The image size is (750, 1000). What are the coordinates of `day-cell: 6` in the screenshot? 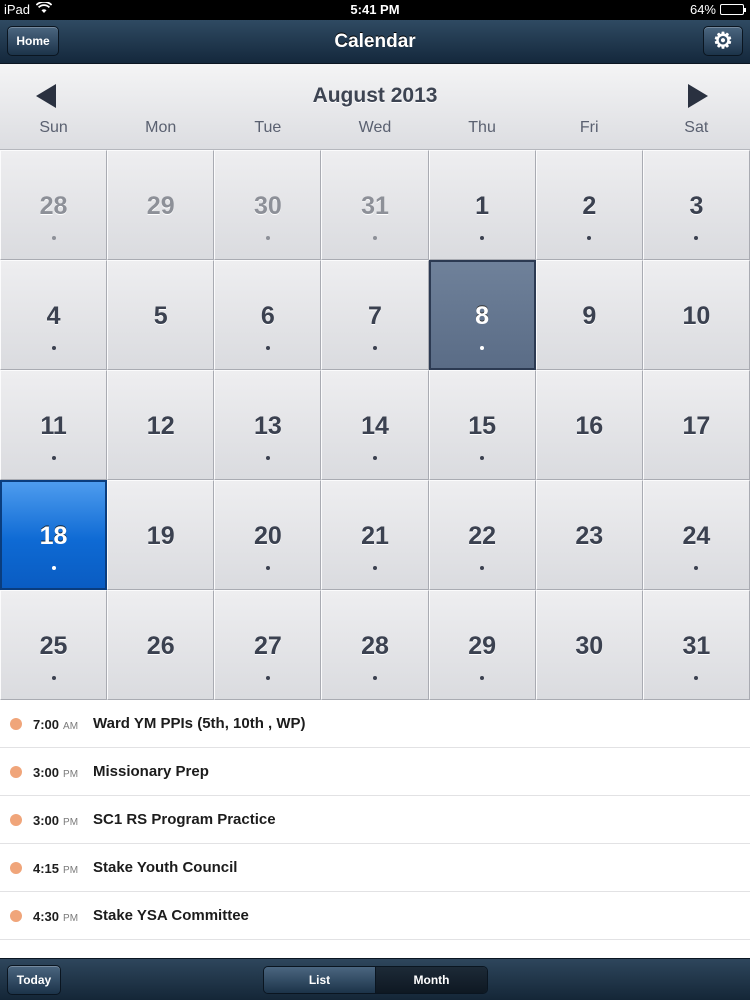 It's located at (268, 315).